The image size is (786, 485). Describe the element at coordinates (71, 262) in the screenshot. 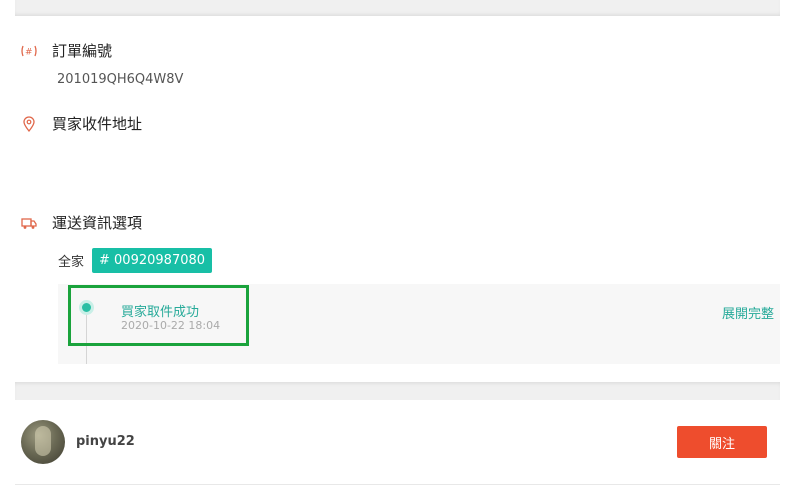

I see `carrier-name: 全家` at that location.